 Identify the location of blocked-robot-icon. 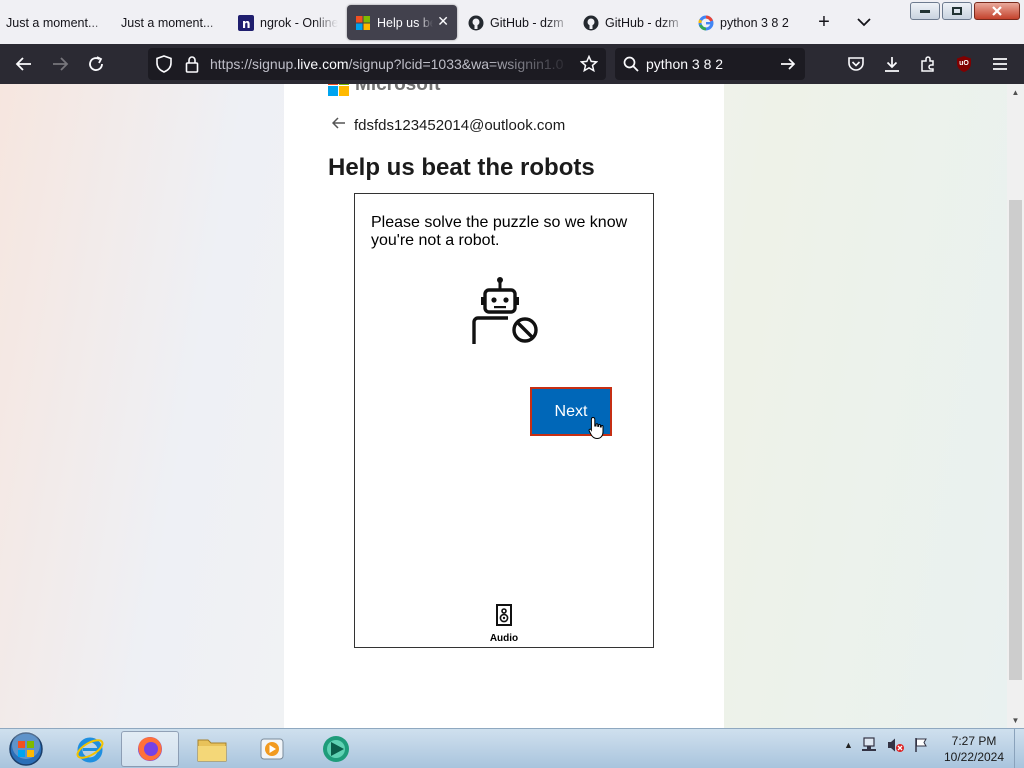
(506, 313).